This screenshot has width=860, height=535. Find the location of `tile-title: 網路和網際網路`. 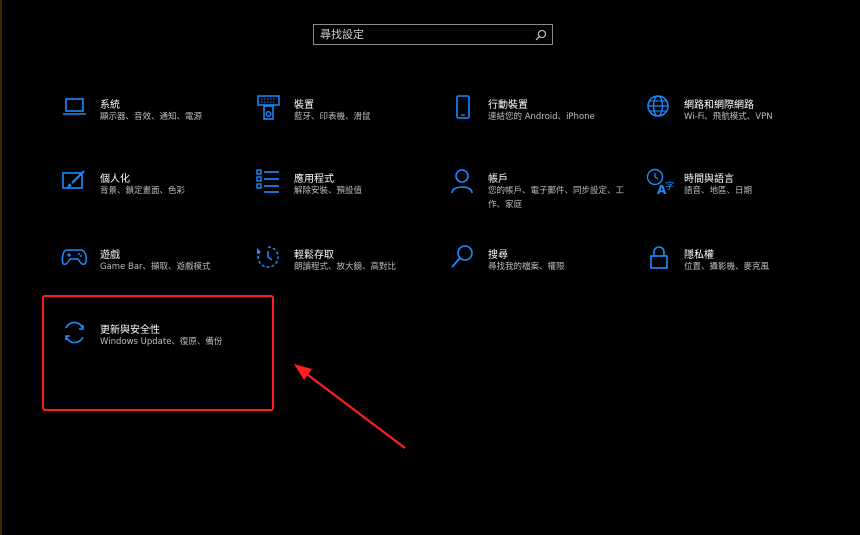

tile-title: 網路和網際網路 is located at coordinates (719, 105).